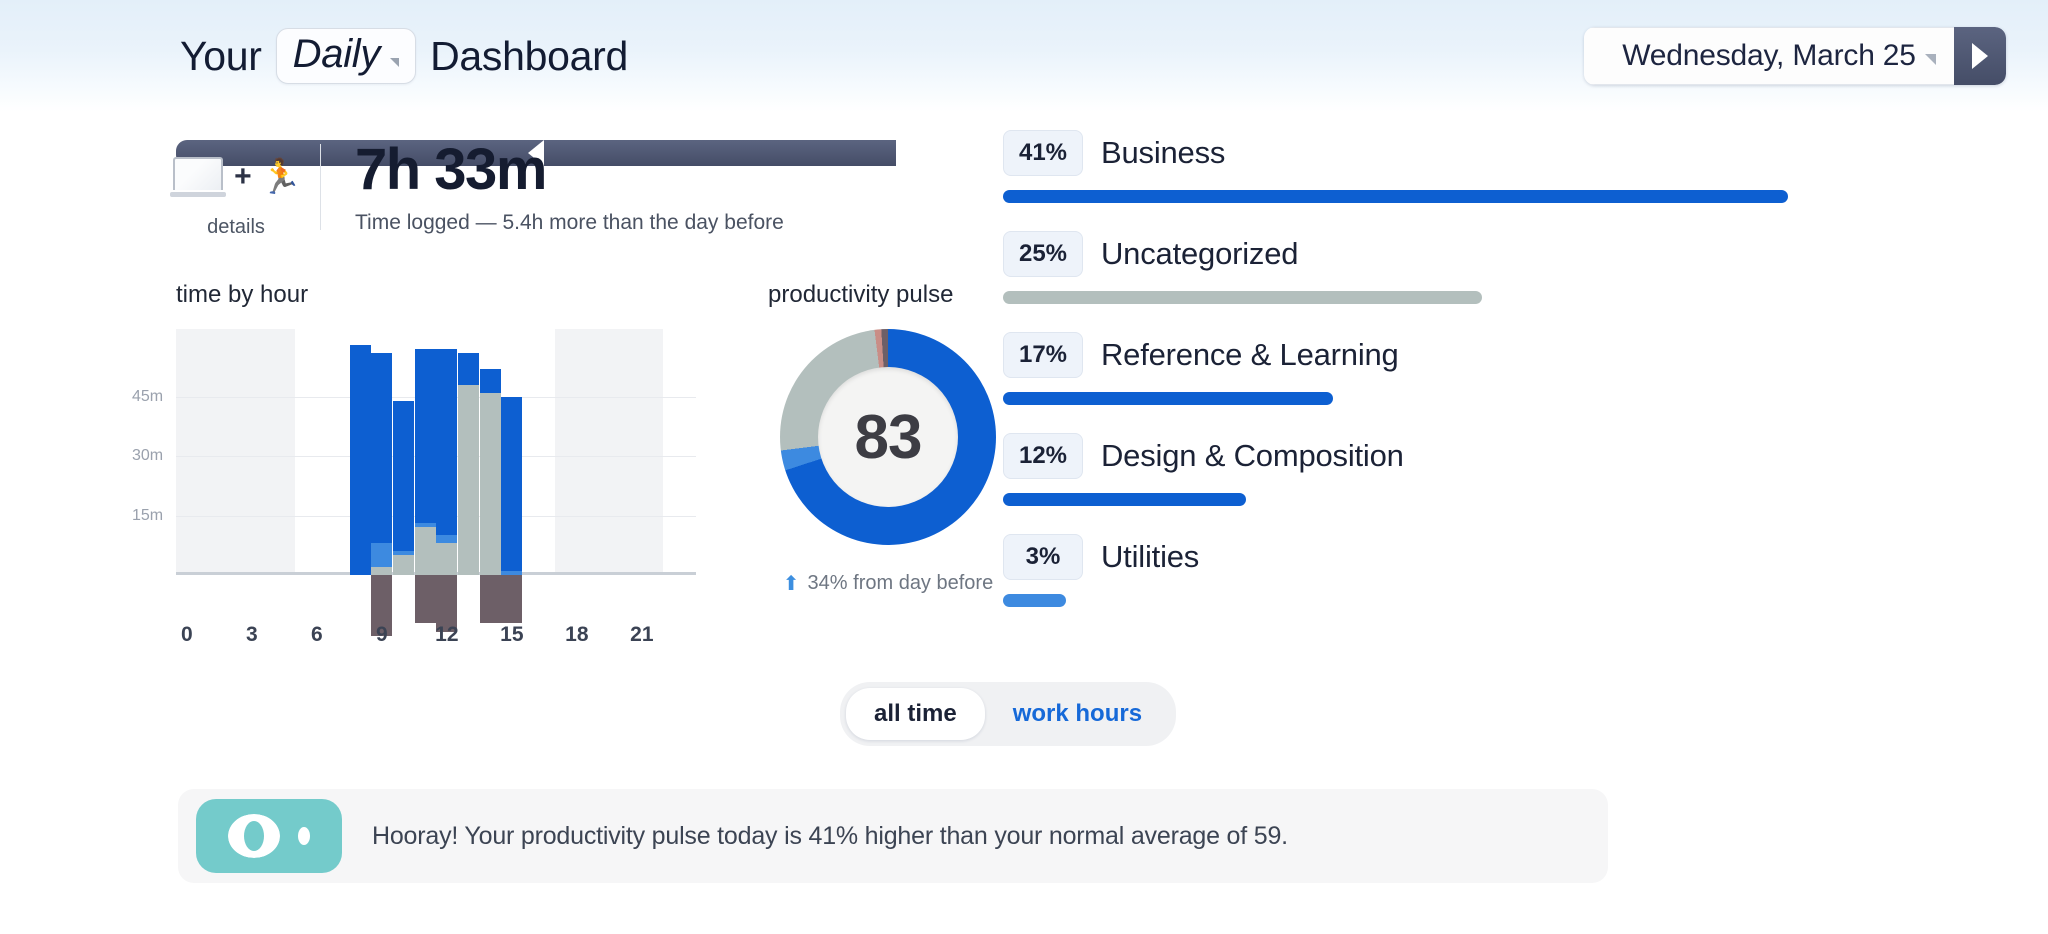 This screenshot has height=934, width=2048. I want to click on category-row: 25% Uncategorized, so click(1395, 267).